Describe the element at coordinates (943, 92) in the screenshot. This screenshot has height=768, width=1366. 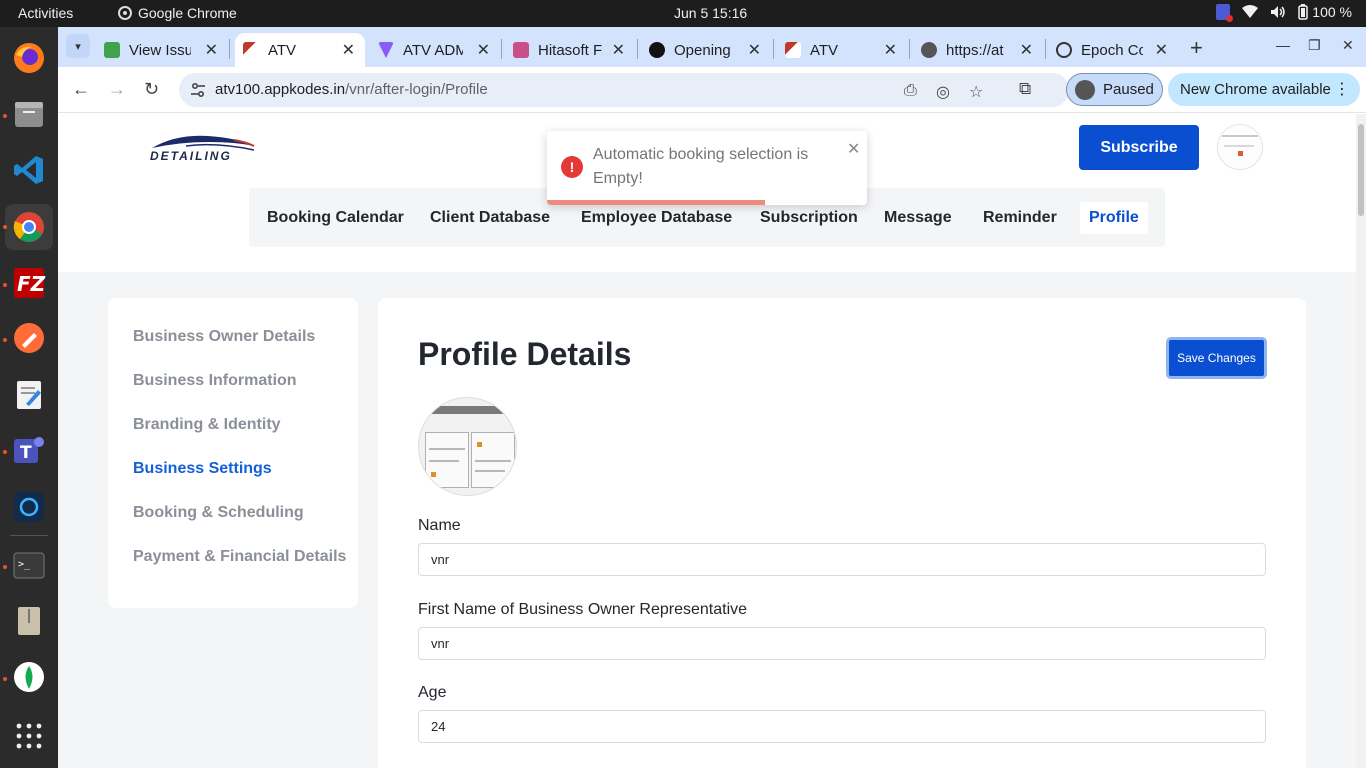
I see `eye-slash-icon: ◎` at that location.